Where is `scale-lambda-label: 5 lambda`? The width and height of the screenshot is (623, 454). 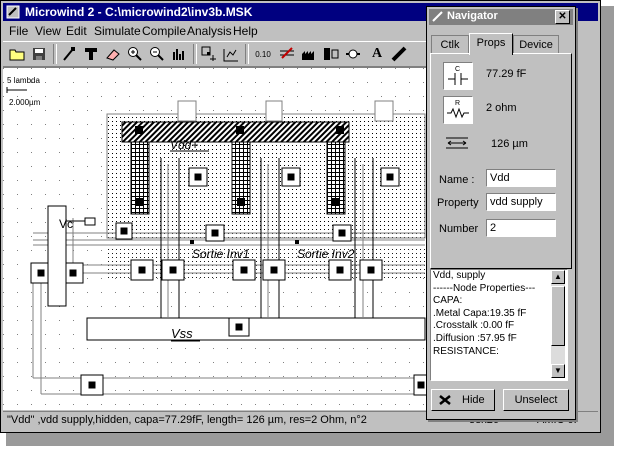
scale-lambda-label: 5 lambda is located at coordinates (23, 80).